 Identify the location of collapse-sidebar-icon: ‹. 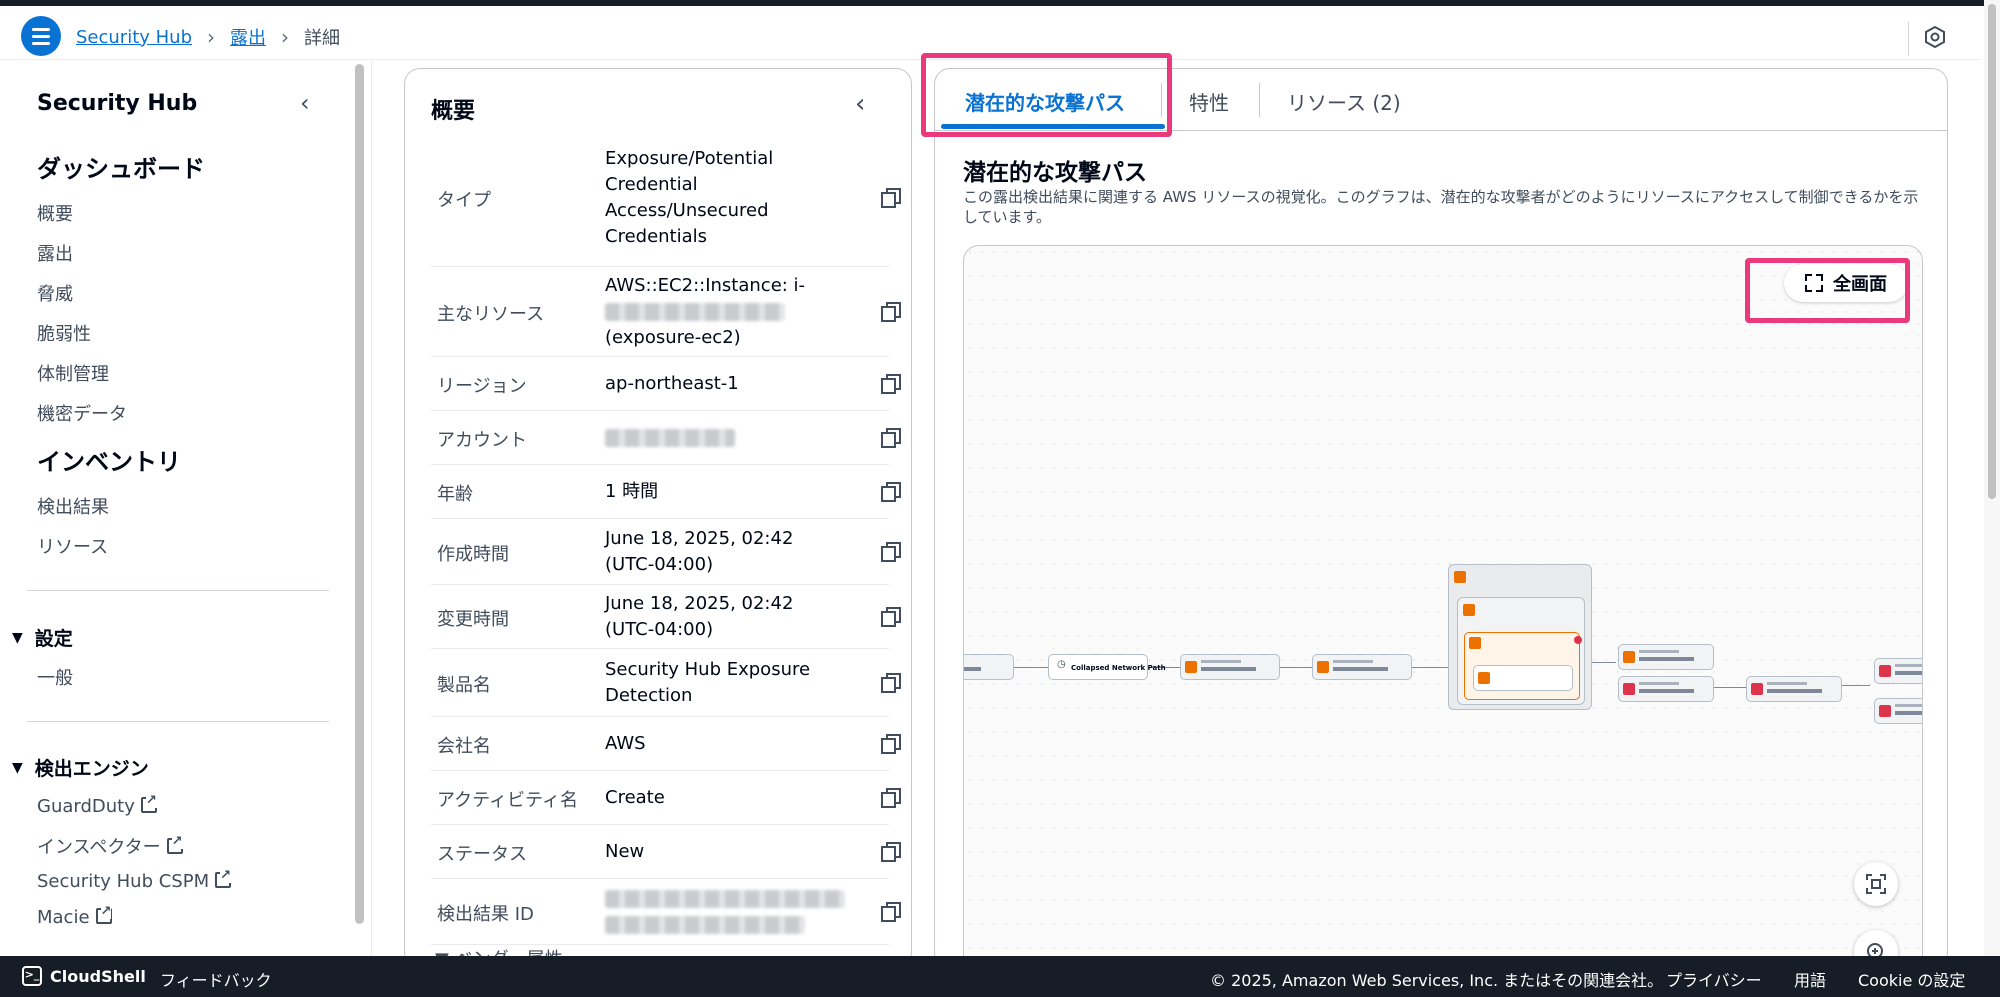
(305, 103).